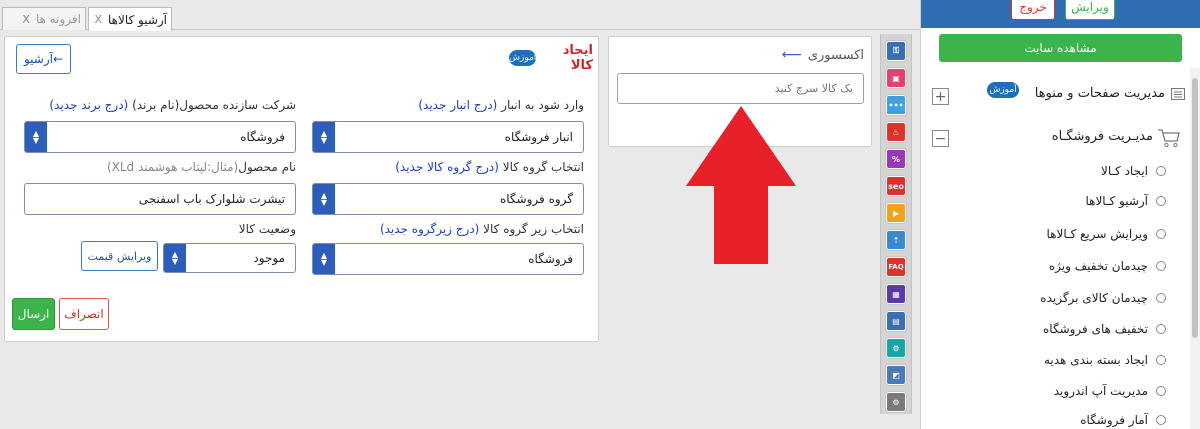  I want to click on cancel-button: انصراف, so click(84, 314).